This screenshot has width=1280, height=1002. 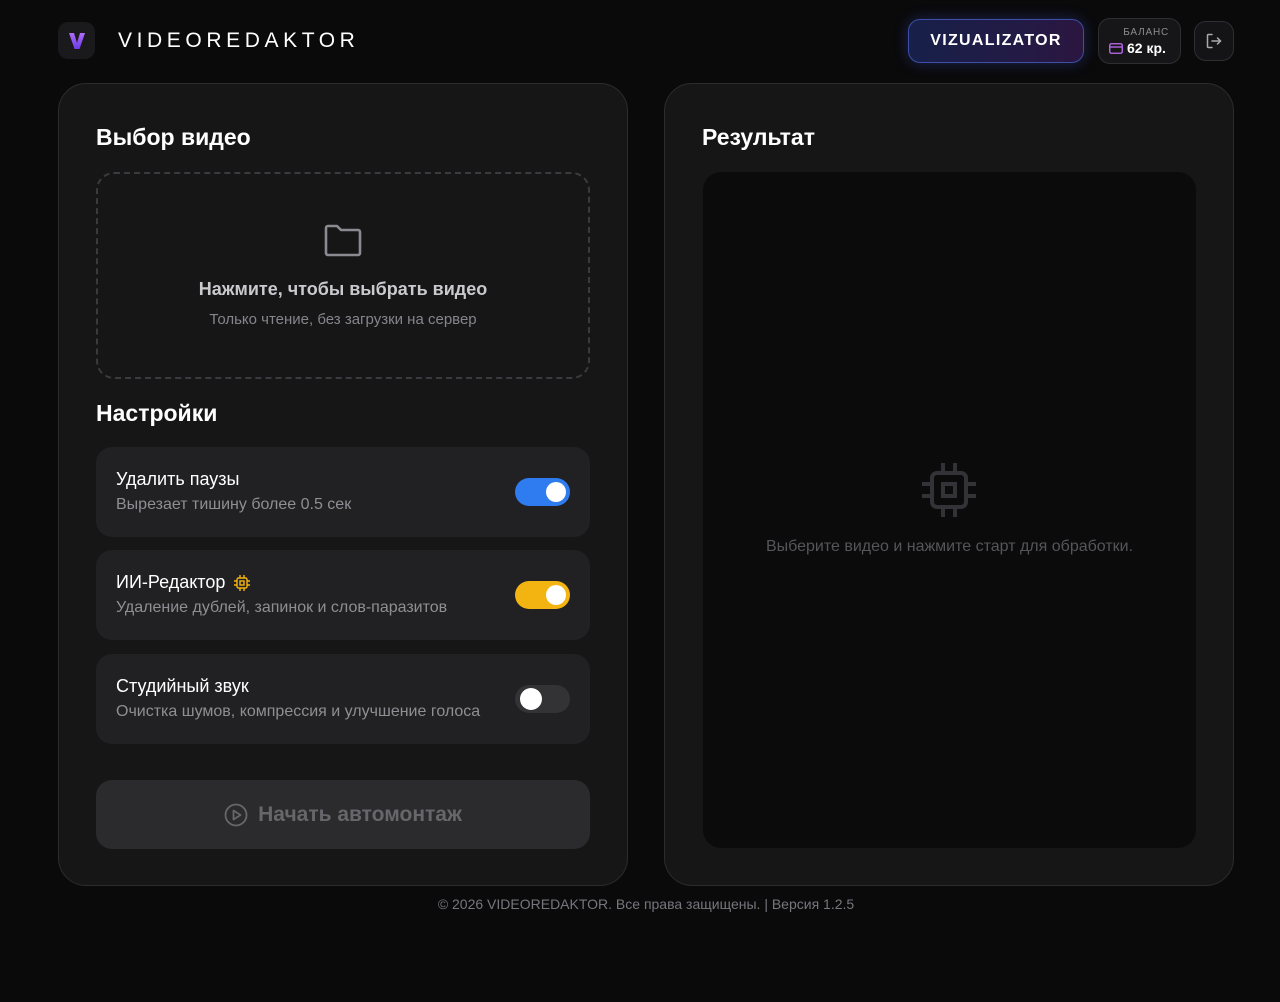 I want to click on setting-label: Удалить паузы, so click(x=178, y=479).